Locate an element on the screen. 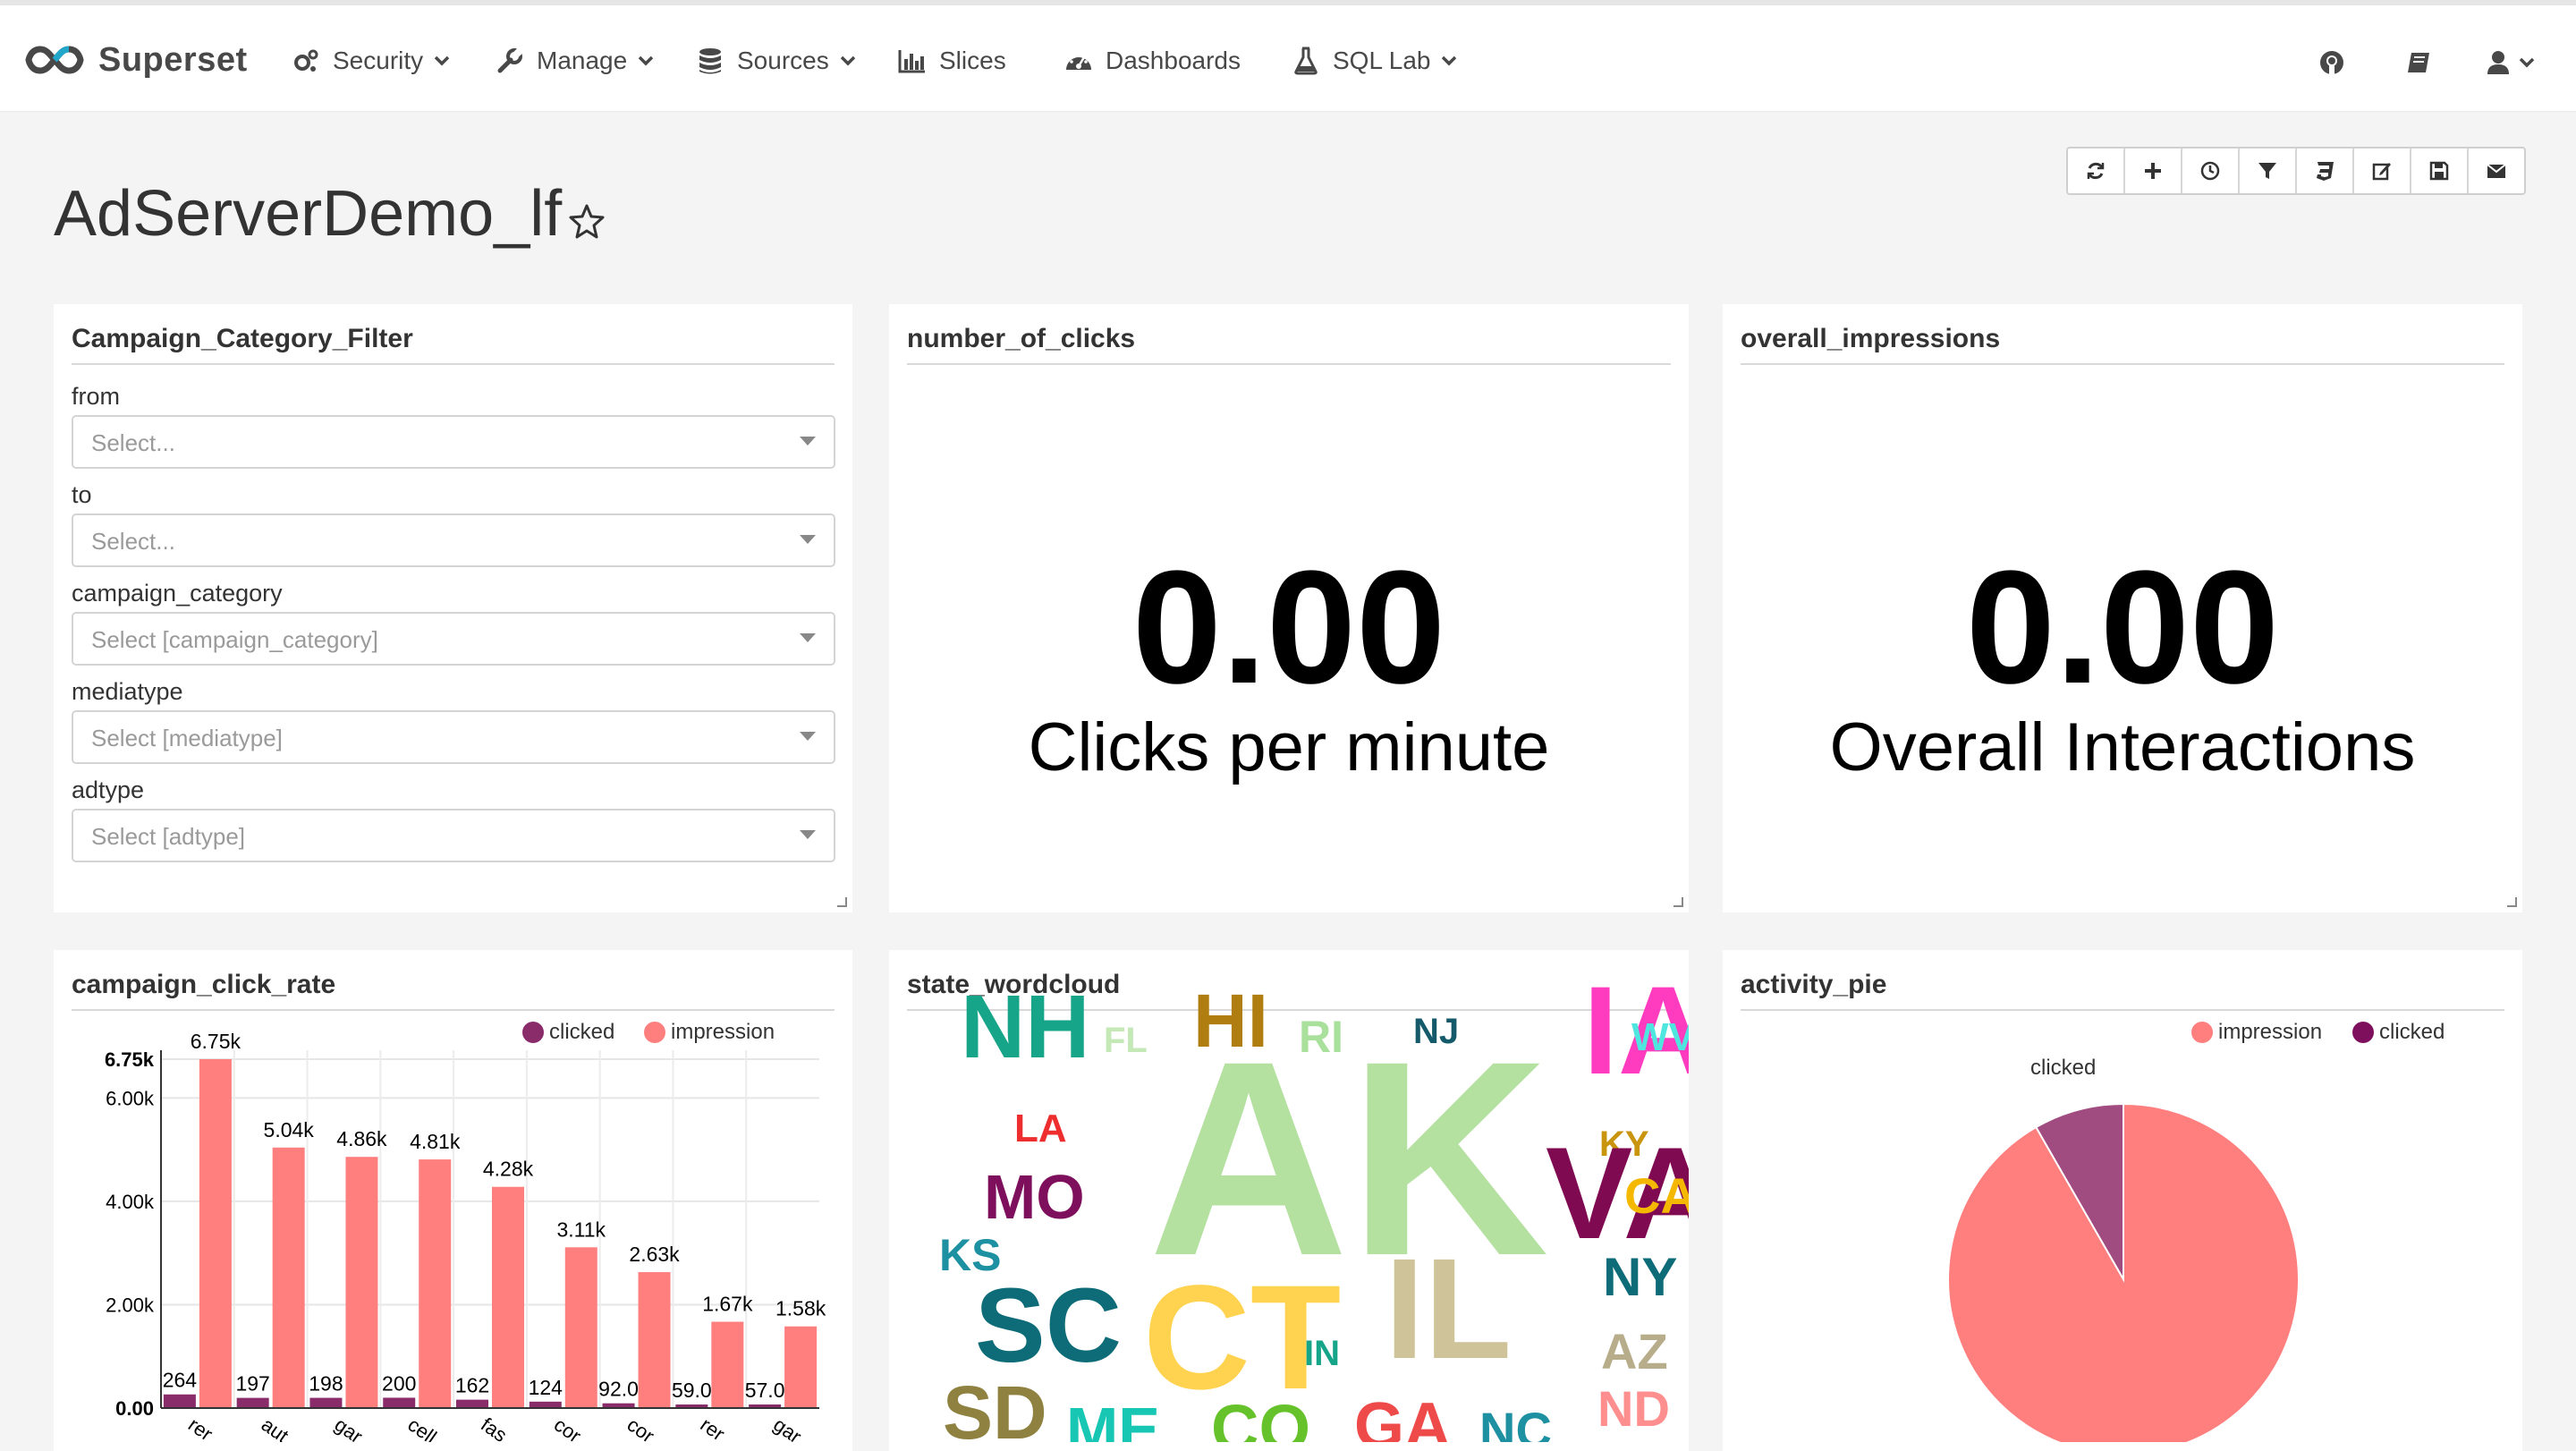 The width and height of the screenshot is (2576, 1451). wordcloud-word: SD is located at coordinates (995, 1406).